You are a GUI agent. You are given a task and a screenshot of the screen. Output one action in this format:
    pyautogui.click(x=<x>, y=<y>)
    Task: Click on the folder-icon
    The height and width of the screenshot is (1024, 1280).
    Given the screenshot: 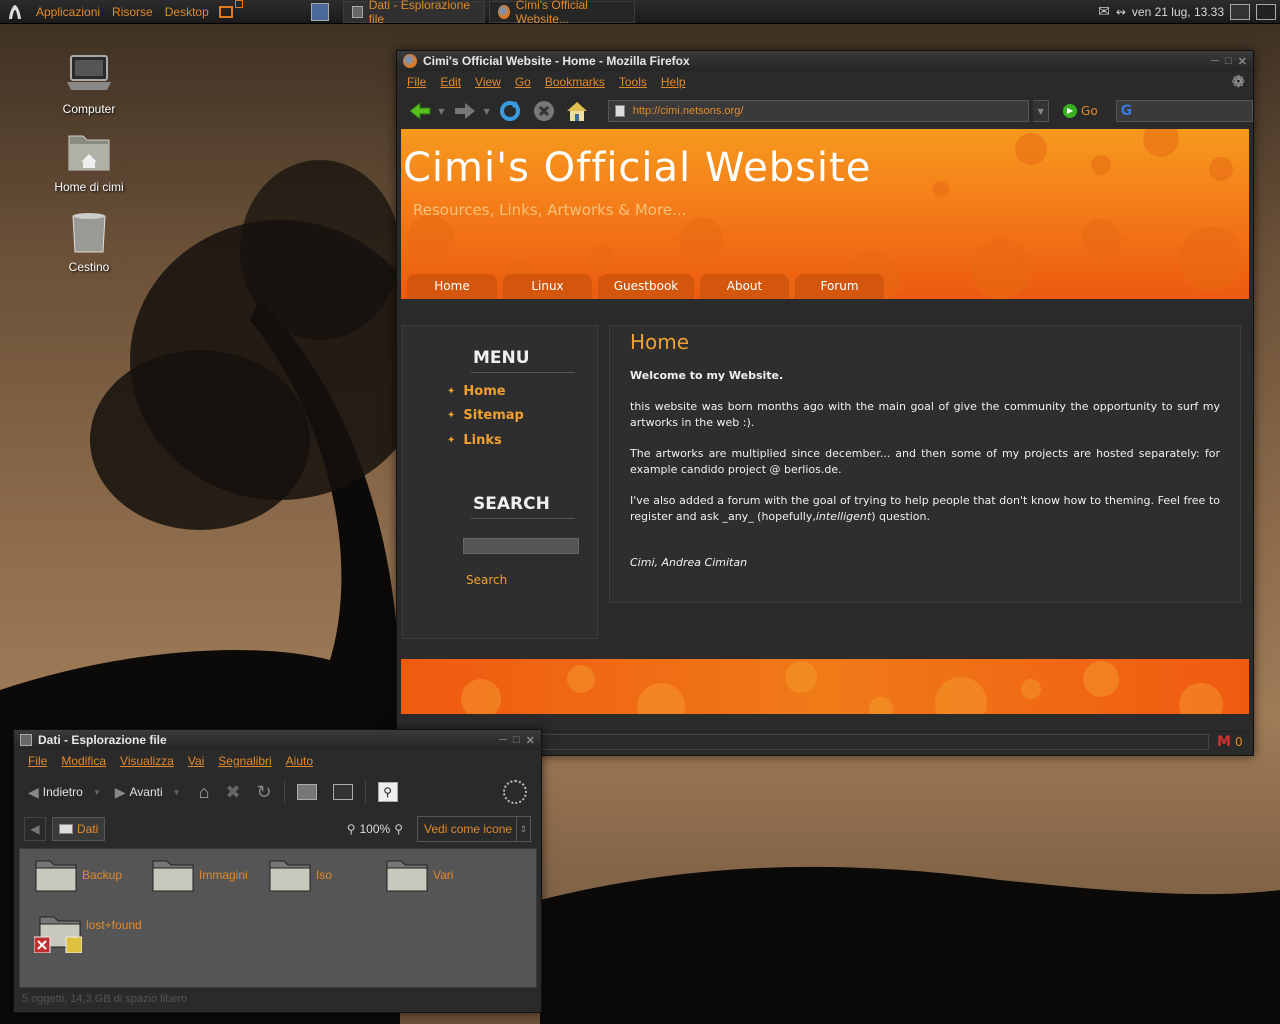 What is the action you would take?
    pyautogui.click(x=56, y=876)
    